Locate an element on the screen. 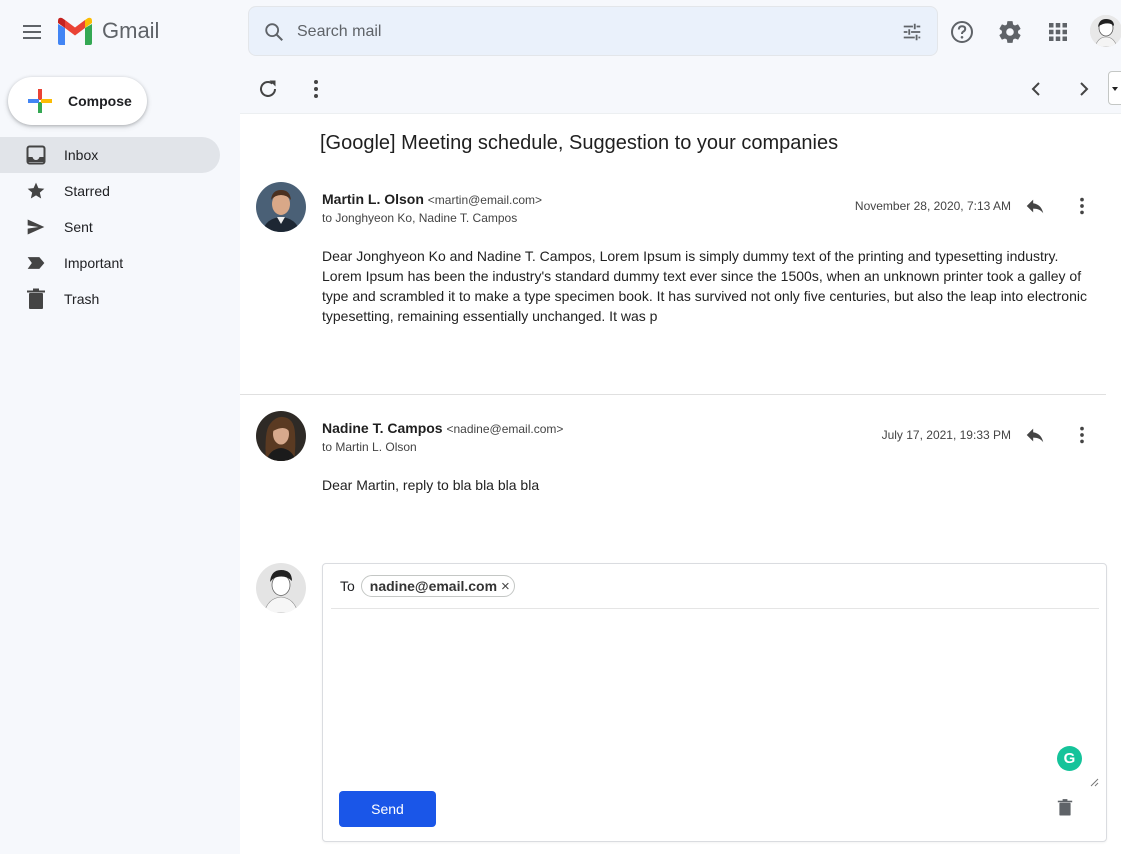 The height and width of the screenshot is (854, 1121). sidebar-item-inbox: Inbox is located at coordinates (110, 155).